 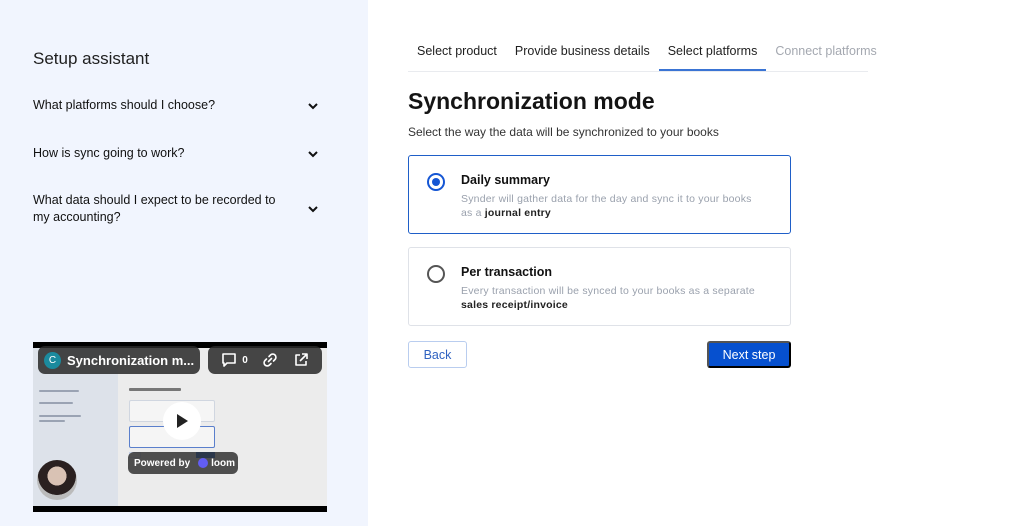 What do you see at coordinates (457, 53) in the screenshot?
I see `tab-select-product: Select product` at bounding box center [457, 53].